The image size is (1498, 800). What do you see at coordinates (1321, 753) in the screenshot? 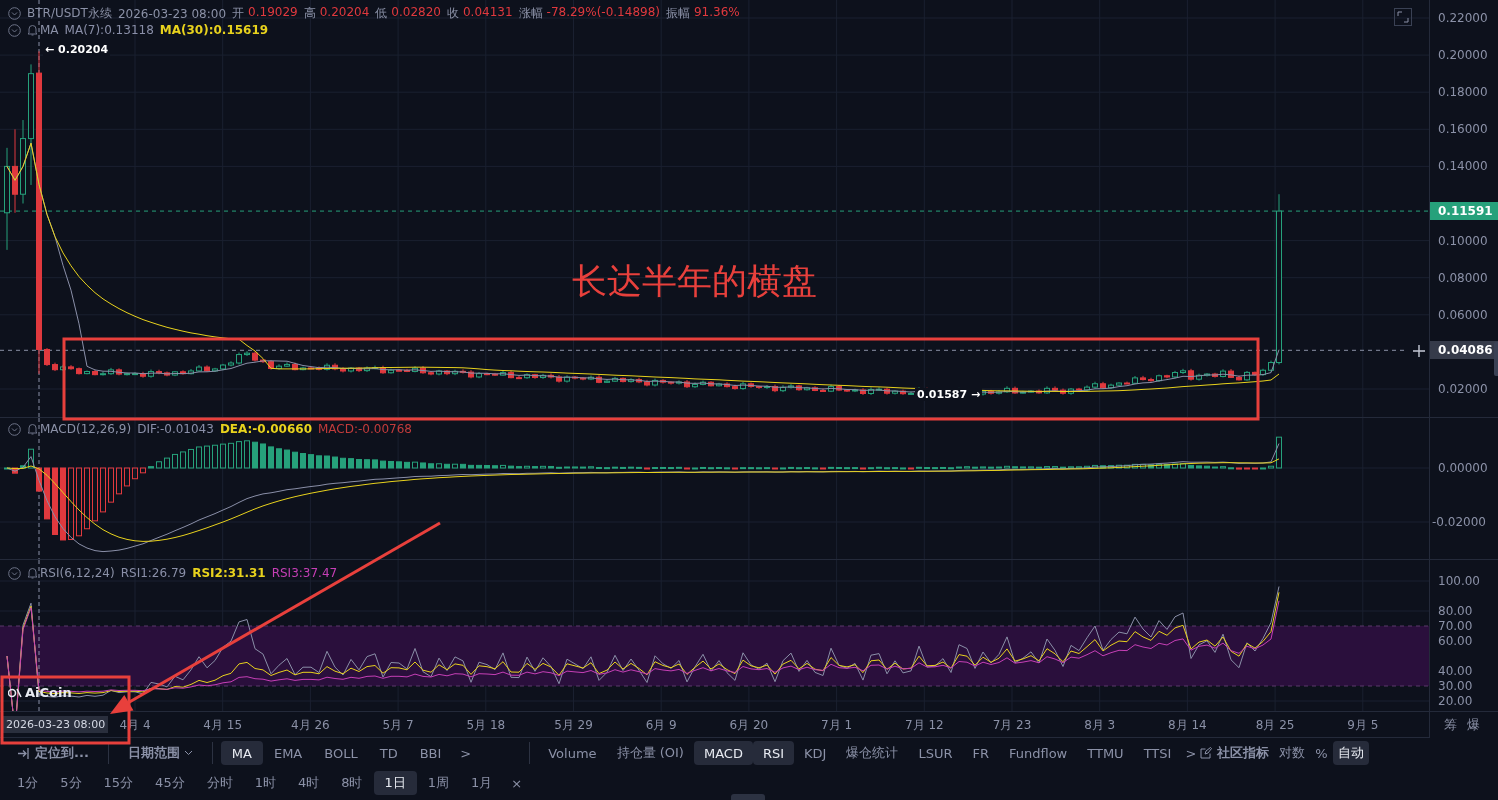
I see `scale-mode-button: %` at bounding box center [1321, 753].